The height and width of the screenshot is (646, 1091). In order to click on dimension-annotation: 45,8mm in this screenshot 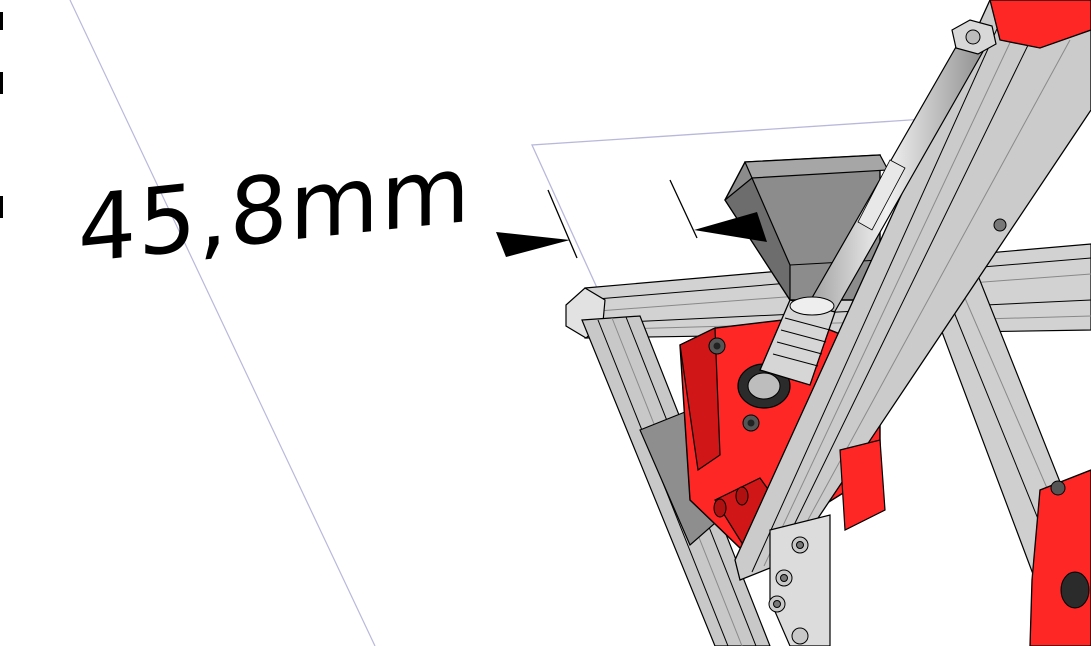, I will do `click(422, 209)`.